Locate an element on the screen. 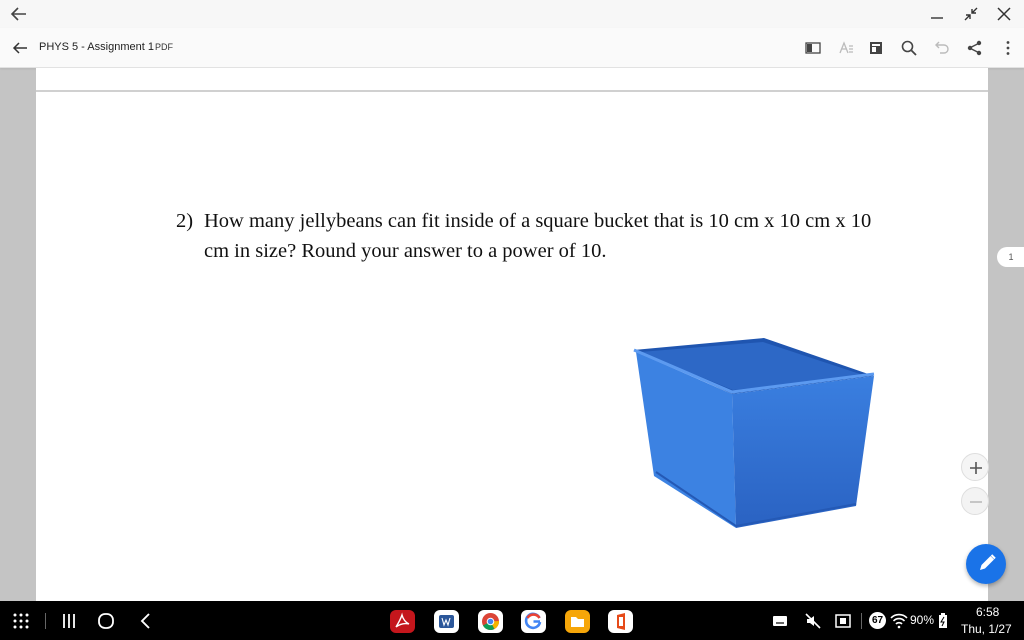  more-vert-icon is located at coordinates (1008, 48).